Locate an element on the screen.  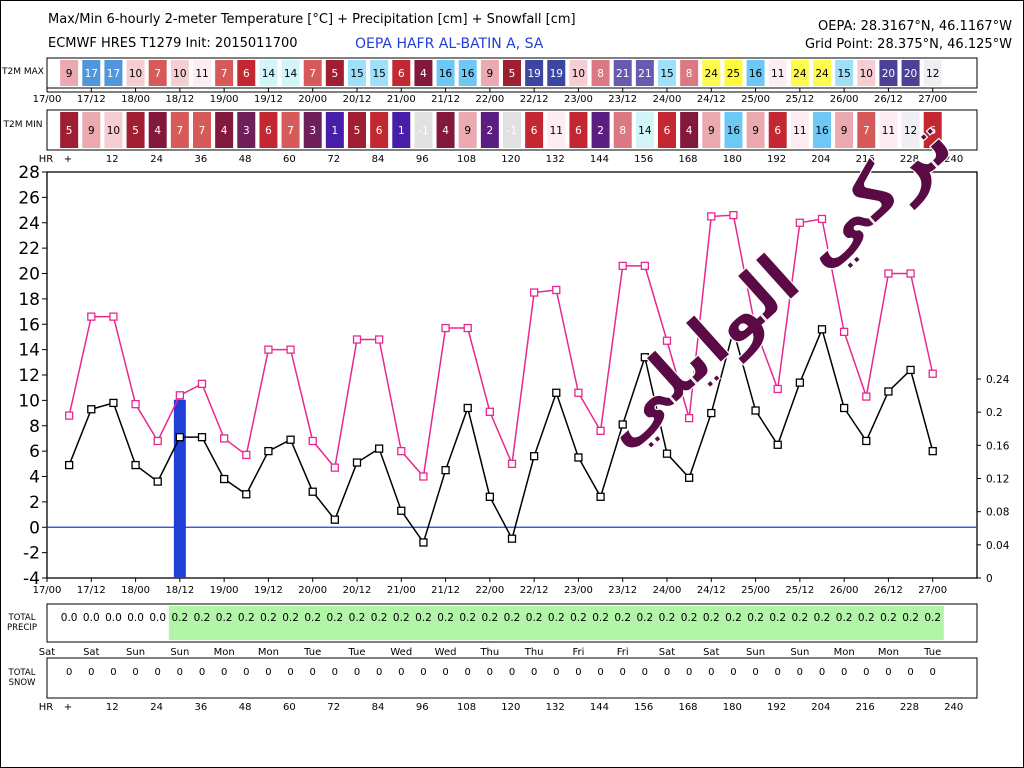
hour-tick-label: + is located at coordinates (68, 159).